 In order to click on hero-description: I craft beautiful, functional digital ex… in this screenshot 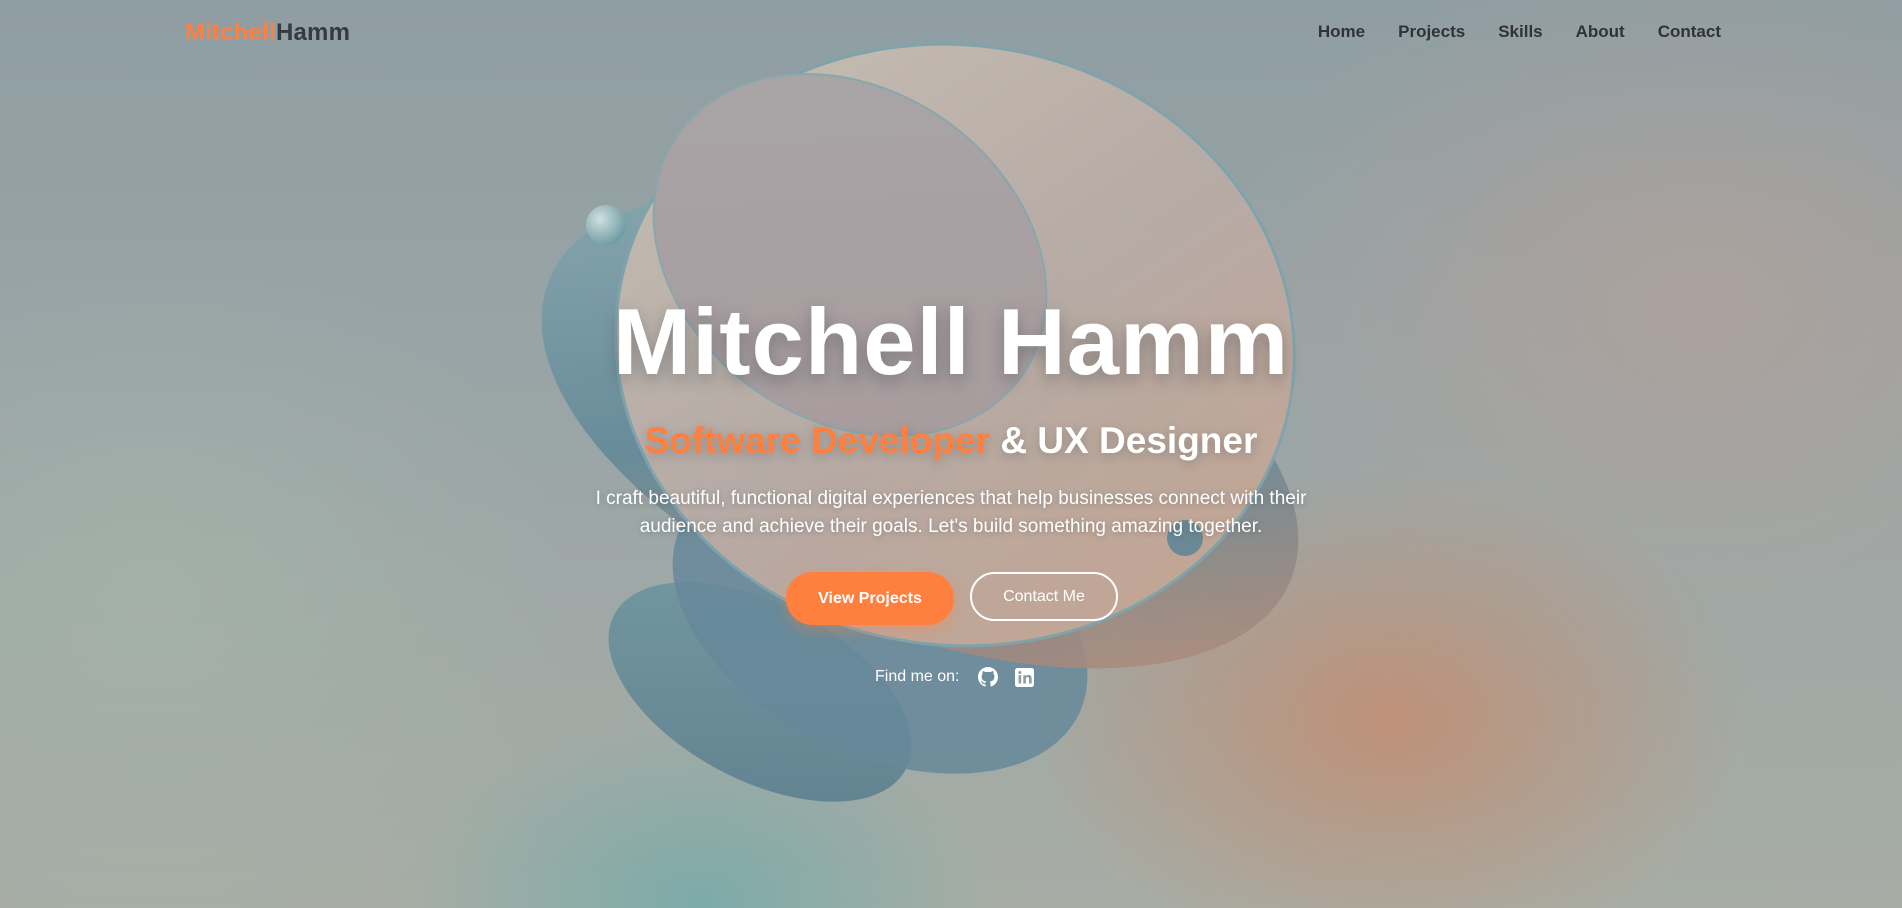, I will do `click(951, 513)`.